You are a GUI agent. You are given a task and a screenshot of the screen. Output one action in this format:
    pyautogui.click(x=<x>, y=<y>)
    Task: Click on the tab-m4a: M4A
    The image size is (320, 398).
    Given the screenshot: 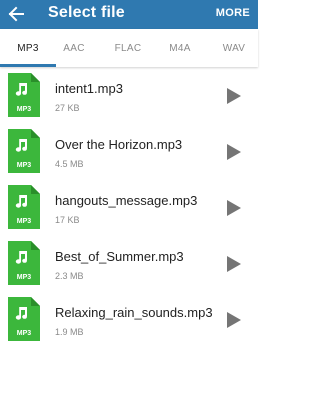 What is the action you would take?
    pyautogui.click(x=180, y=48)
    